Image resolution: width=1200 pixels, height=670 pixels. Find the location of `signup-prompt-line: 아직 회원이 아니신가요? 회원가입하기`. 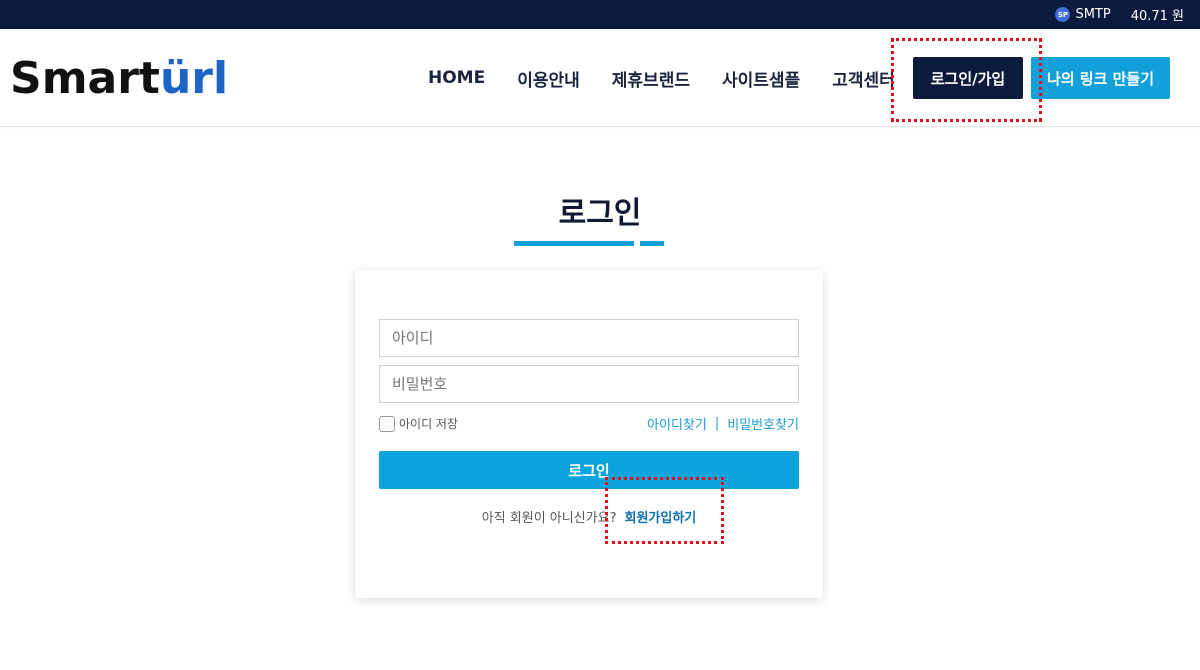

signup-prompt-line: 아직 회원이 아니신가요? 회원가입하기 is located at coordinates (589, 516).